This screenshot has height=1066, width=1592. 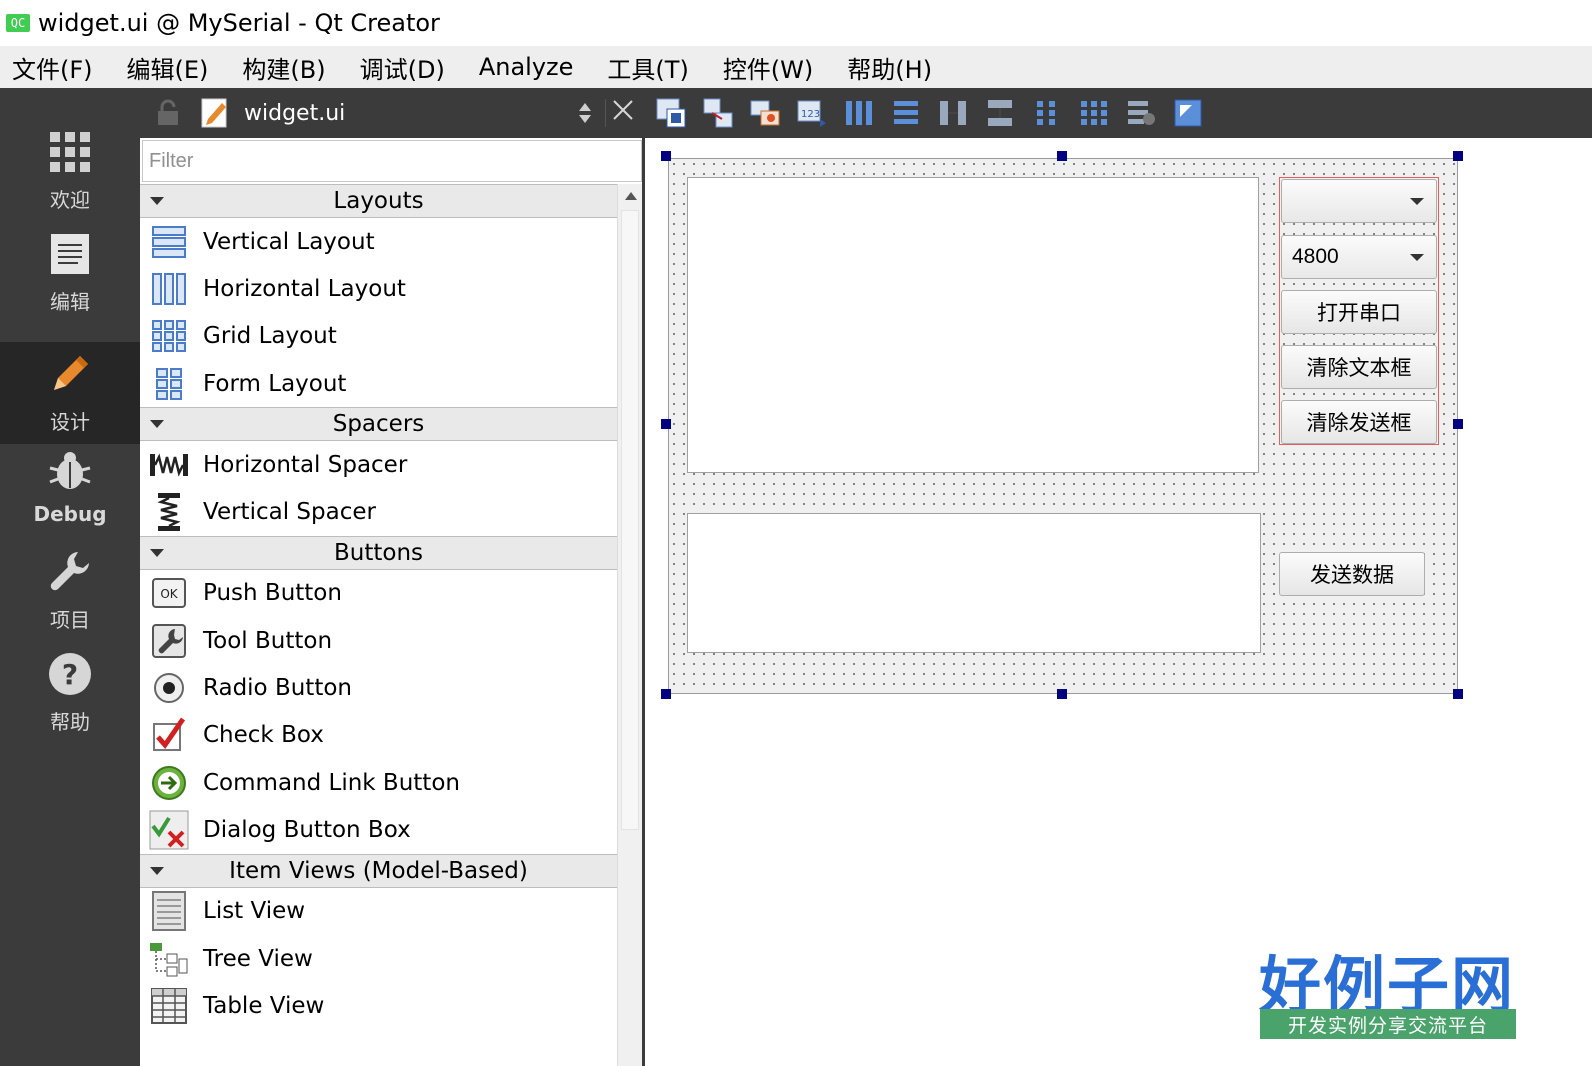 What do you see at coordinates (953, 113) in the screenshot?
I see `layout-h-splitter-icon` at bounding box center [953, 113].